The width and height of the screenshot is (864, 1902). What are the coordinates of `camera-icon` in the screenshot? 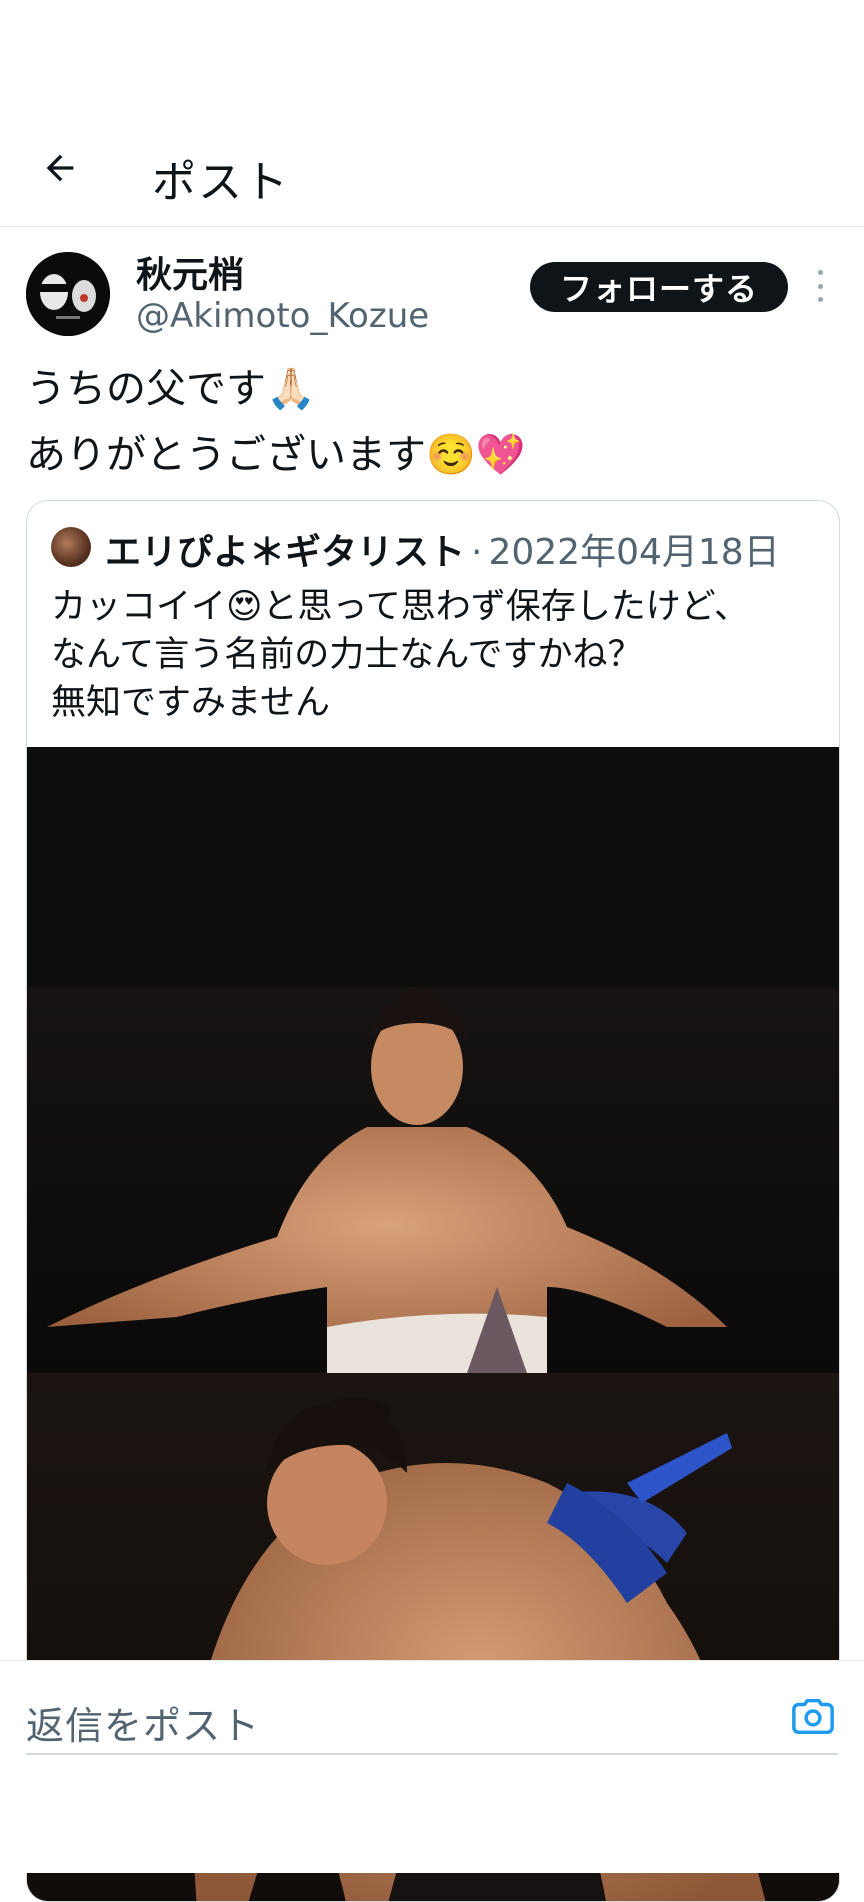 It's located at (813, 1716).